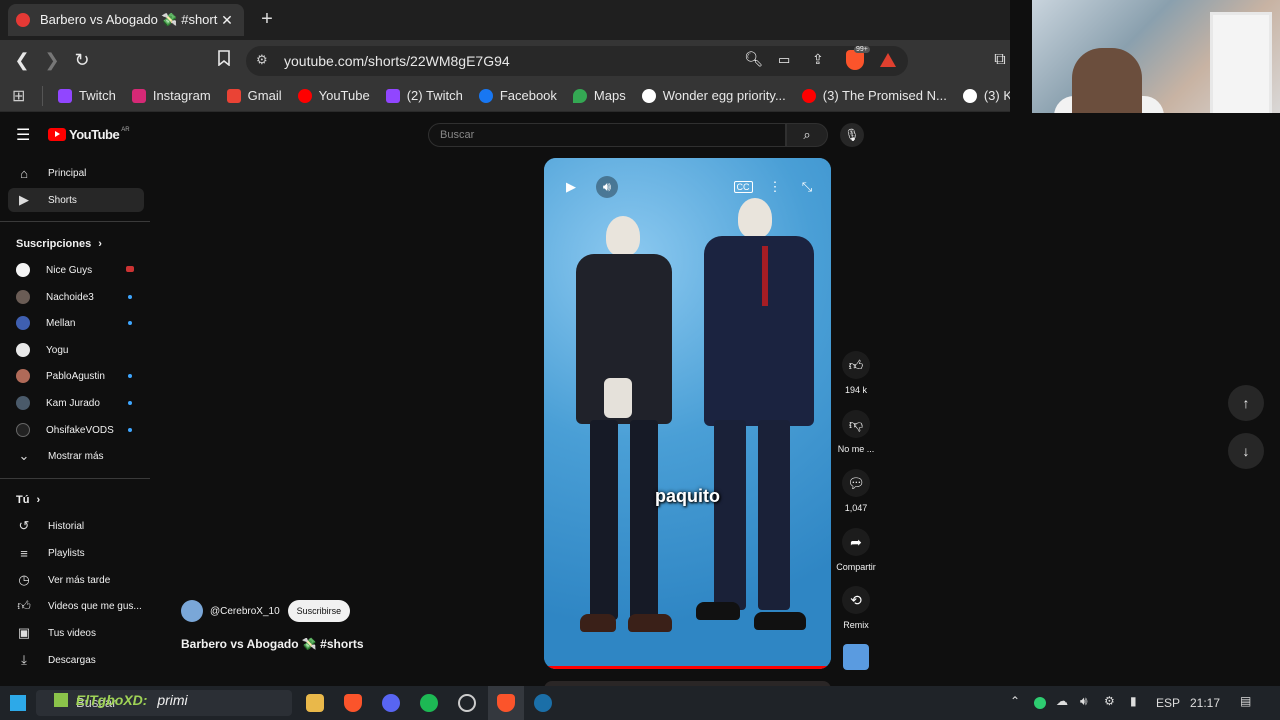 The image size is (1280, 720). Describe the element at coordinates (76, 297) in the screenshot. I see `subscription-nachoide3: Nachoide3` at that location.